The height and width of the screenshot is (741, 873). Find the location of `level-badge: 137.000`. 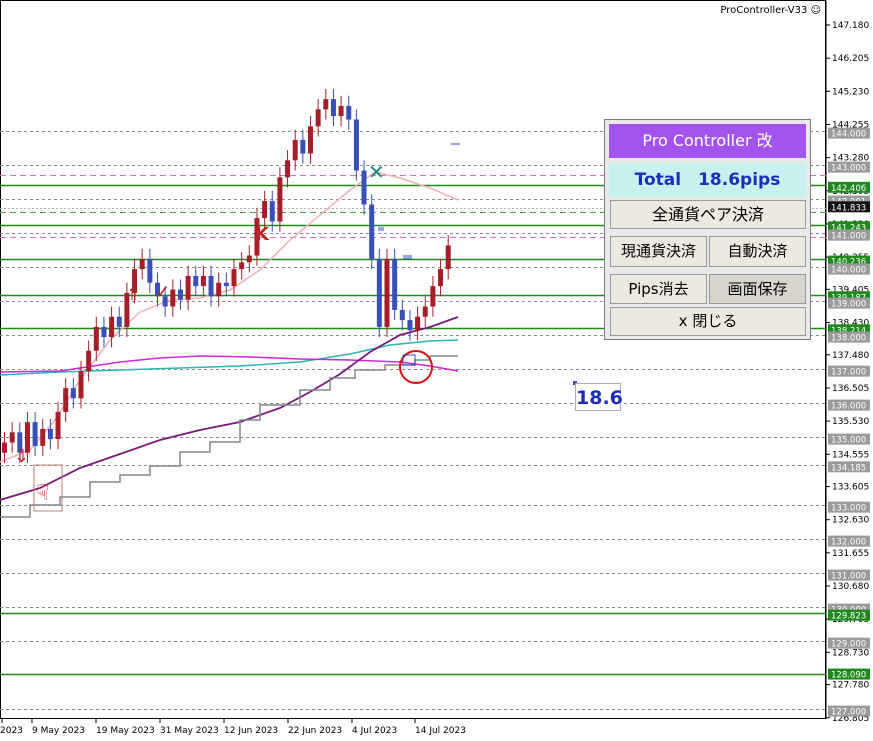

level-badge: 137.000 is located at coordinates (849, 371).